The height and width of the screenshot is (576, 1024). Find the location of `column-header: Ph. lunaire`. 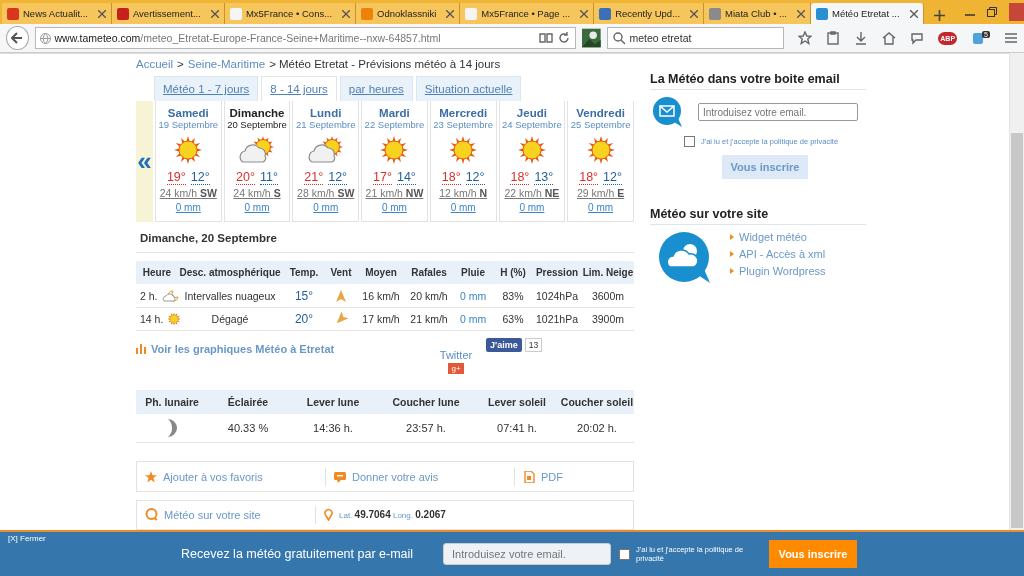

column-header: Ph. lunaire is located at coordinates (172, 402).